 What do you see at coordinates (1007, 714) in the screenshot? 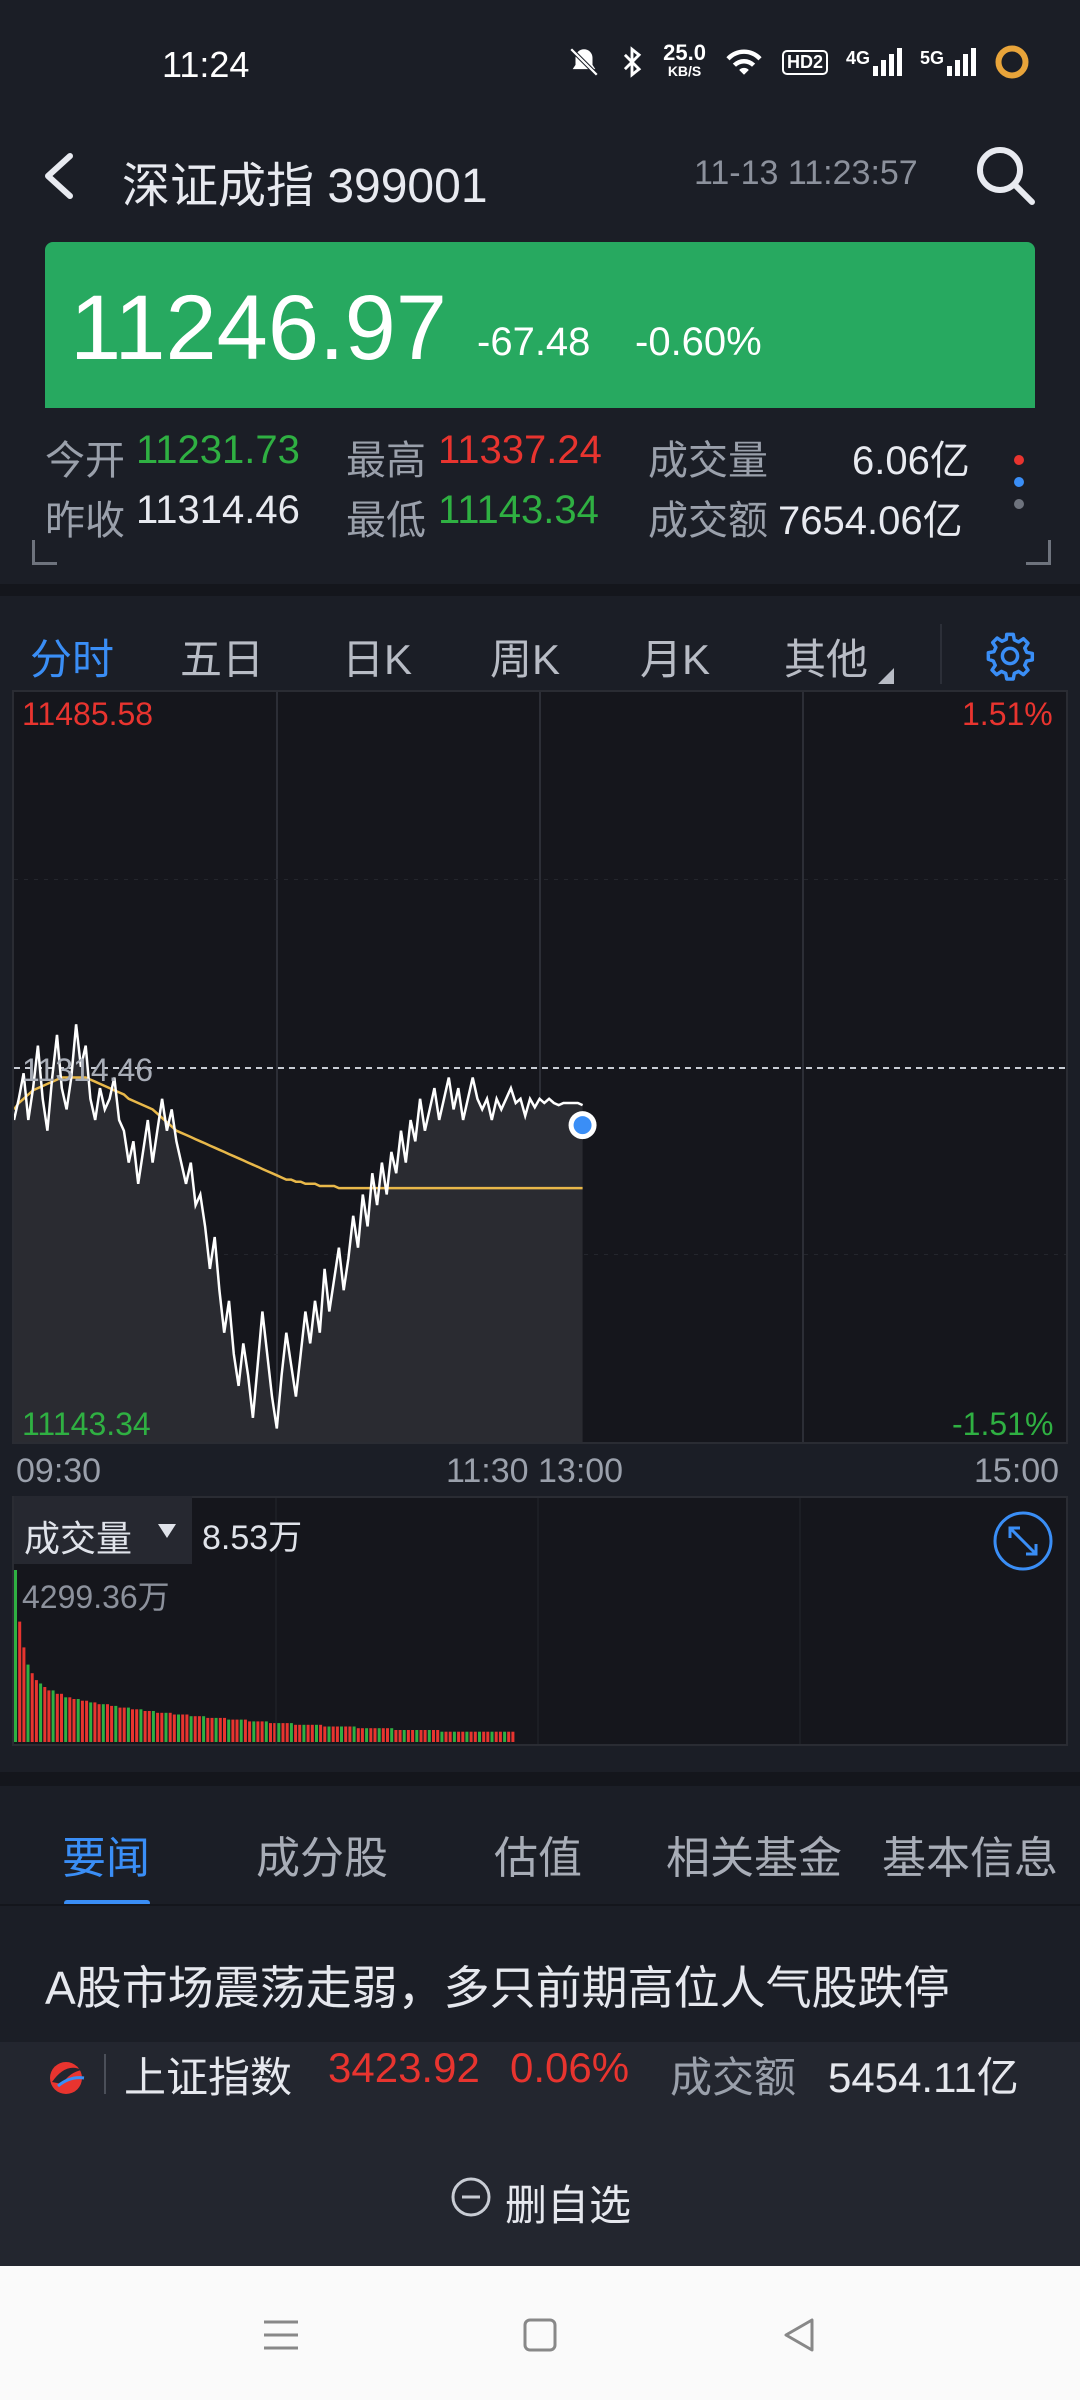
I see `pct-max-label: 1.51%` at bounding box center [1007, 714].